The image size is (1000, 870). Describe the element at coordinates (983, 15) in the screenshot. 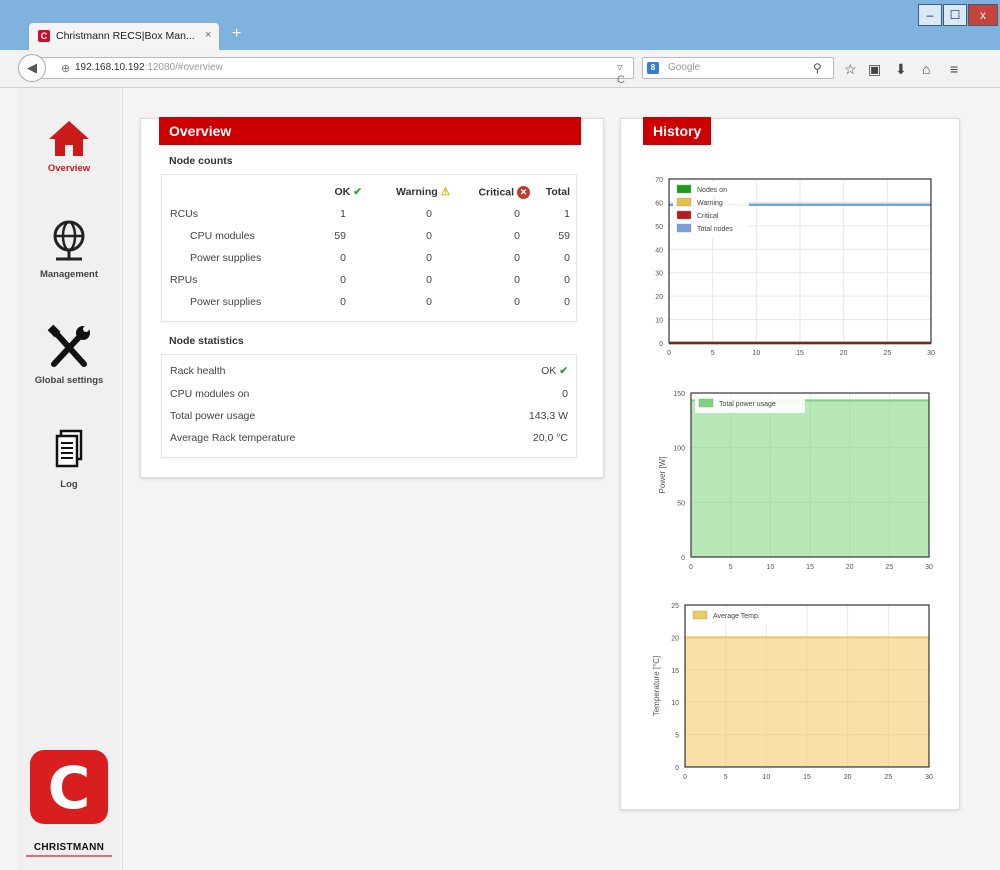

I see `close-window-button: x` at that location.